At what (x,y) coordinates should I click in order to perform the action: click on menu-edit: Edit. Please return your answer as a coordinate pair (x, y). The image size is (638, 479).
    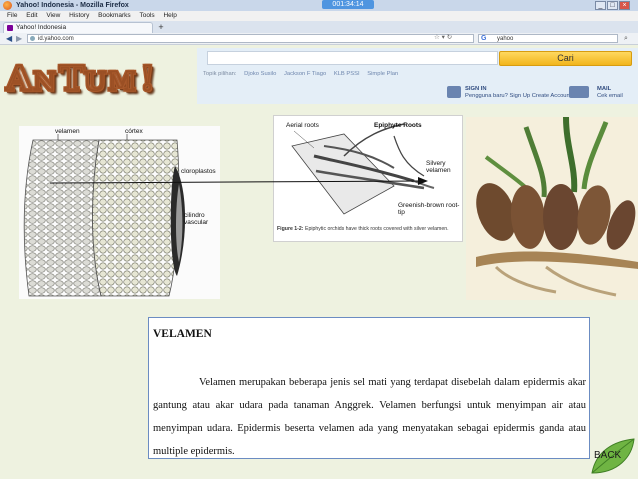
    Looking at the image, I should click on (31, 15).